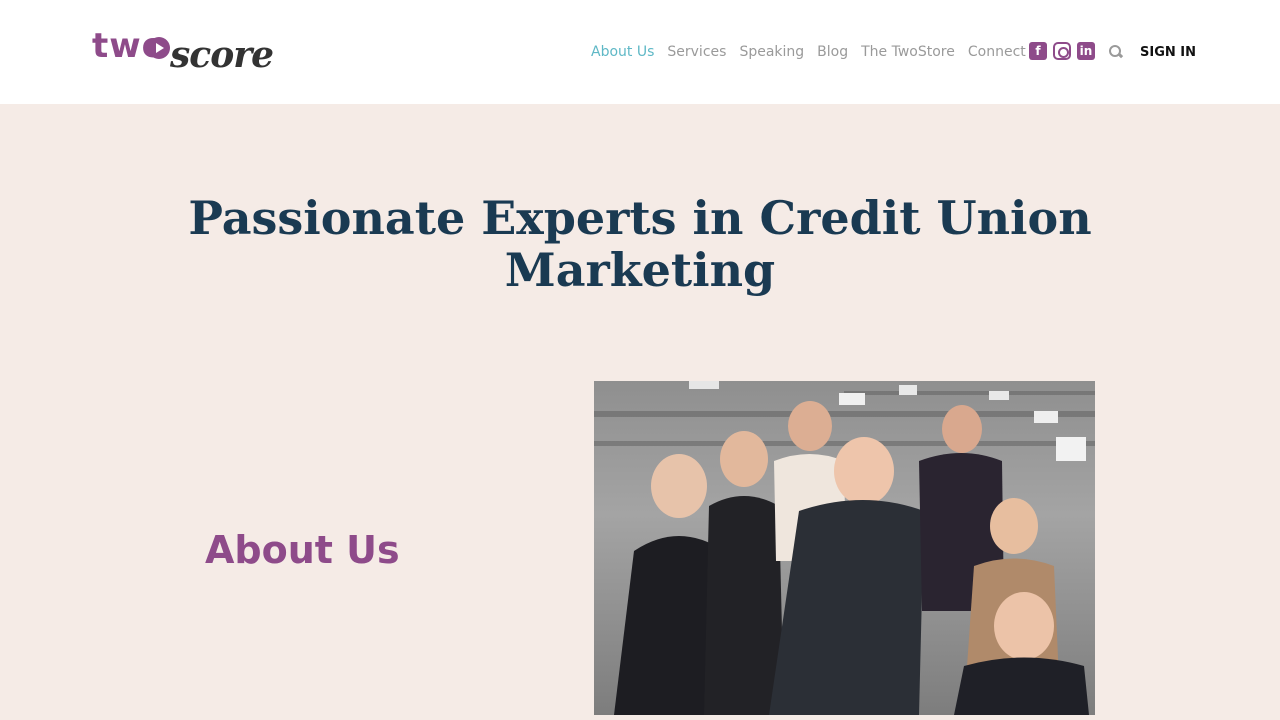  I want to click on facebook-icon: f, so click(1038, 51).